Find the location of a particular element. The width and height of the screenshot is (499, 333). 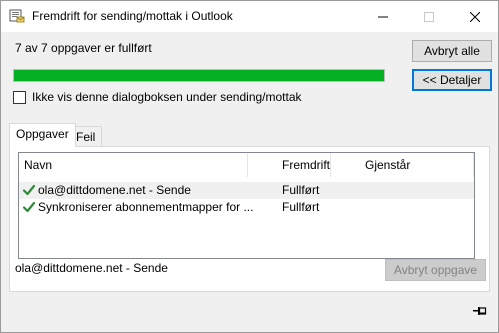

close-icon is located at coordinates (475, 16).